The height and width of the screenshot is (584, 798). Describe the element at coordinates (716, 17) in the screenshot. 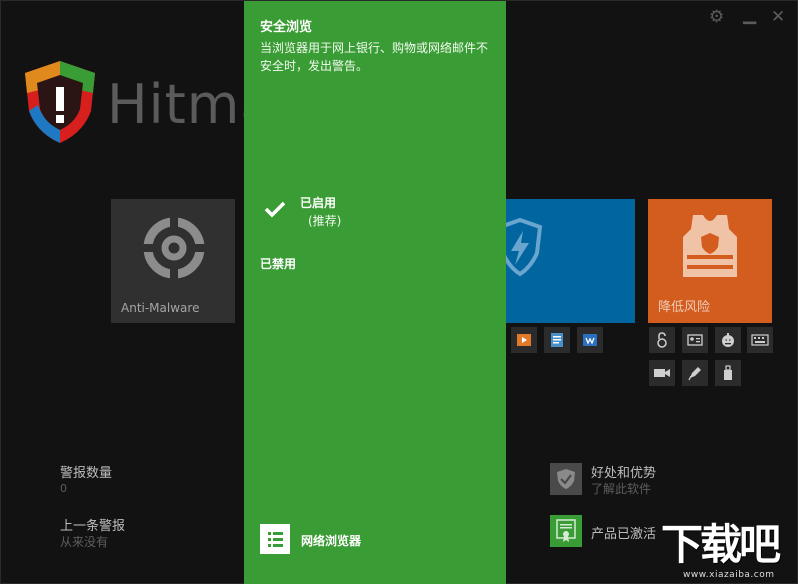

I see `settings-gear-icon: ⚙` at that location.